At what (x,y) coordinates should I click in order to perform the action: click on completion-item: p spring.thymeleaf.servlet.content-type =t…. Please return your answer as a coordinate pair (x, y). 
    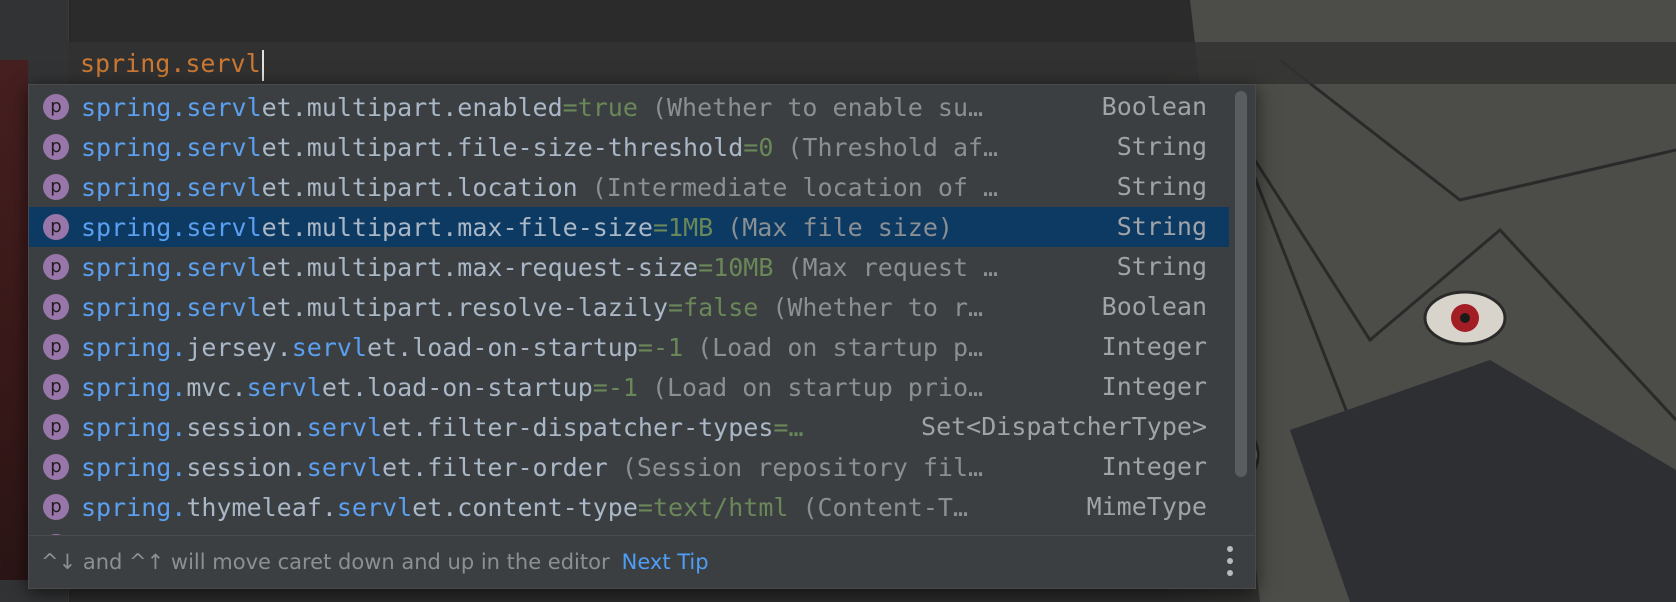
    Looking at the image, I should click on (629, 507).